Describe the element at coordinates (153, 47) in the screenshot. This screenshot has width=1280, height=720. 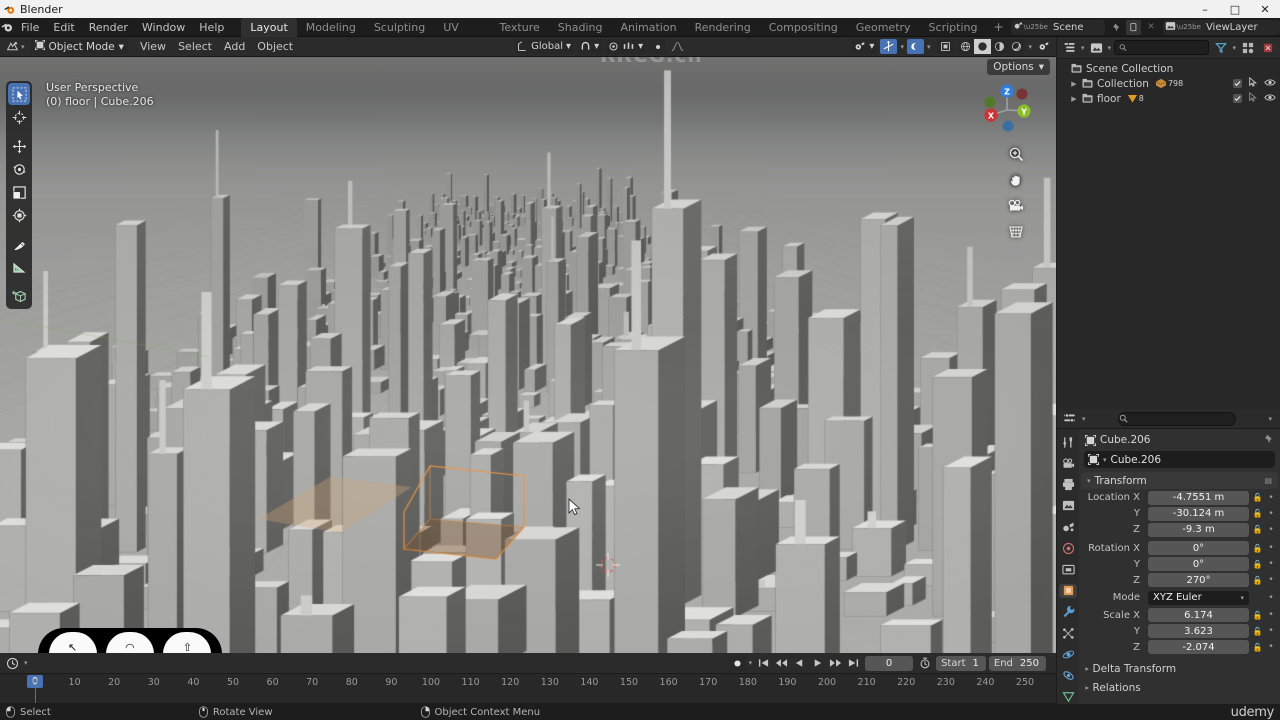
I see `viewport-menu-view: View` at that location.